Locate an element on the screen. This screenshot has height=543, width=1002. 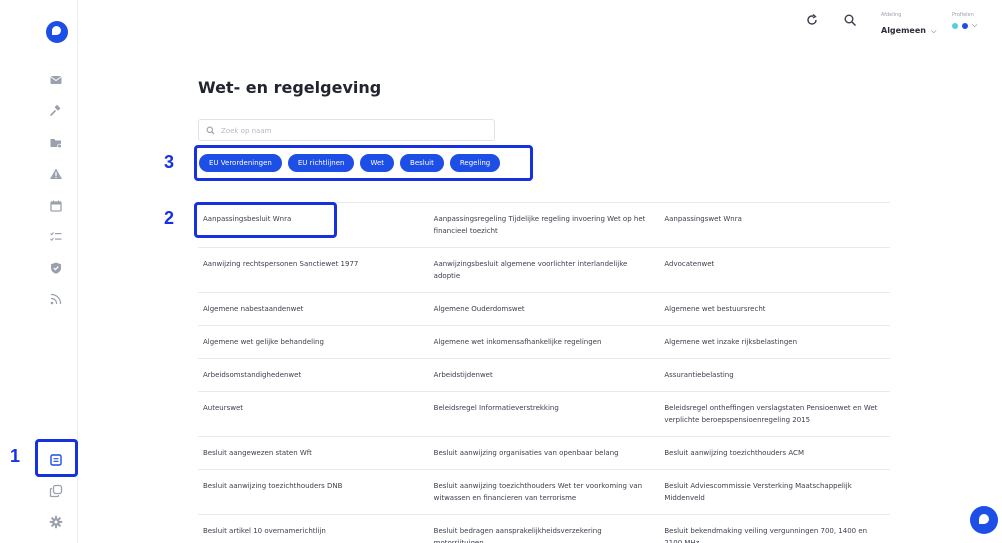
mail-icon is located at coordinates (56, 80).